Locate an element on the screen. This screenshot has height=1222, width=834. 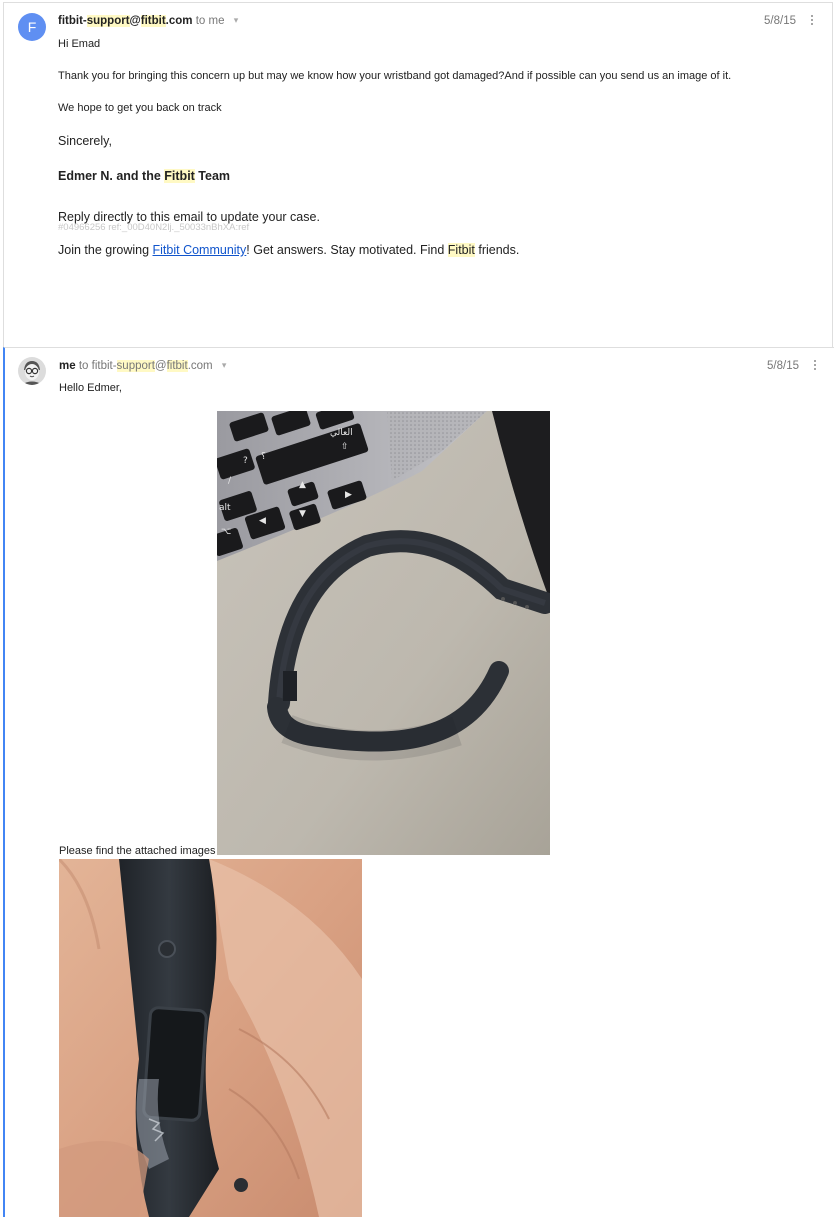
body-paragraph: We hope to get you back on track is located at coordinates (140, 108).